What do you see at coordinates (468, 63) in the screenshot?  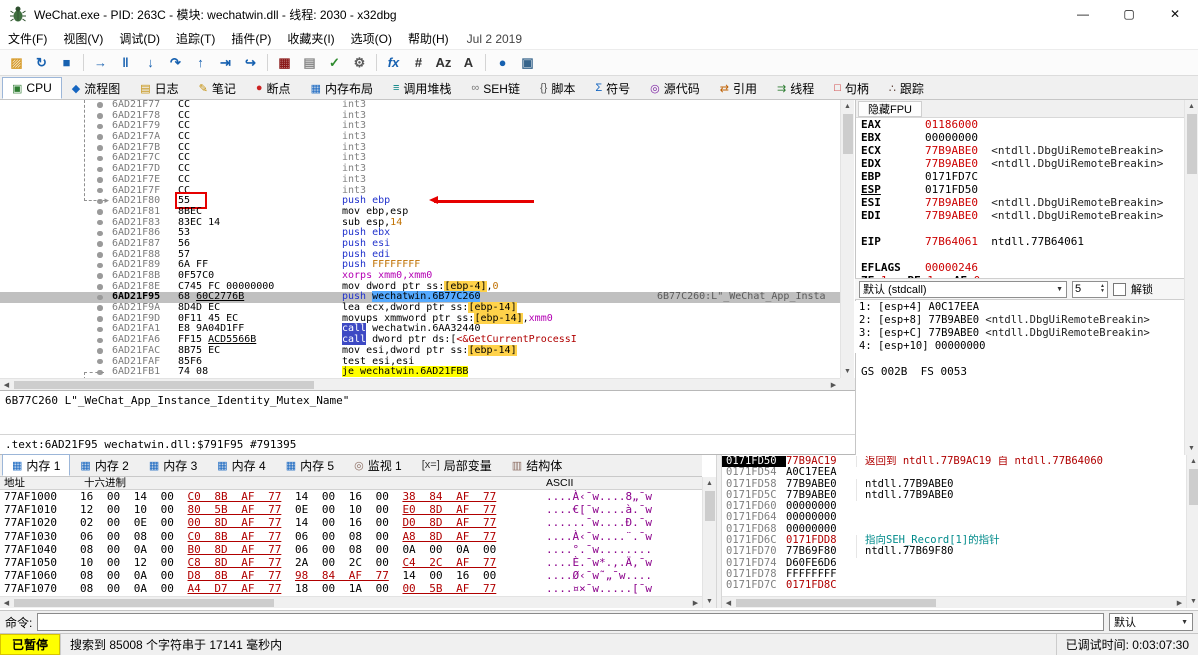 I see `highlight-button: A` at bounding box center [468, 63].